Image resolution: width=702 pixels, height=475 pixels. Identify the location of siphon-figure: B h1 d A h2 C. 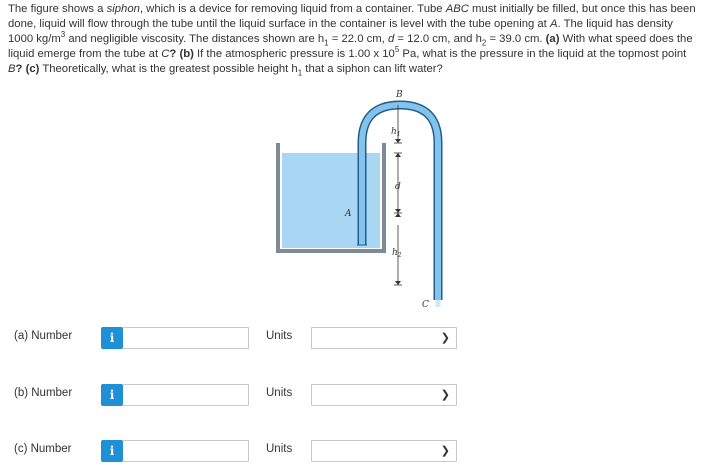
(360, 200).